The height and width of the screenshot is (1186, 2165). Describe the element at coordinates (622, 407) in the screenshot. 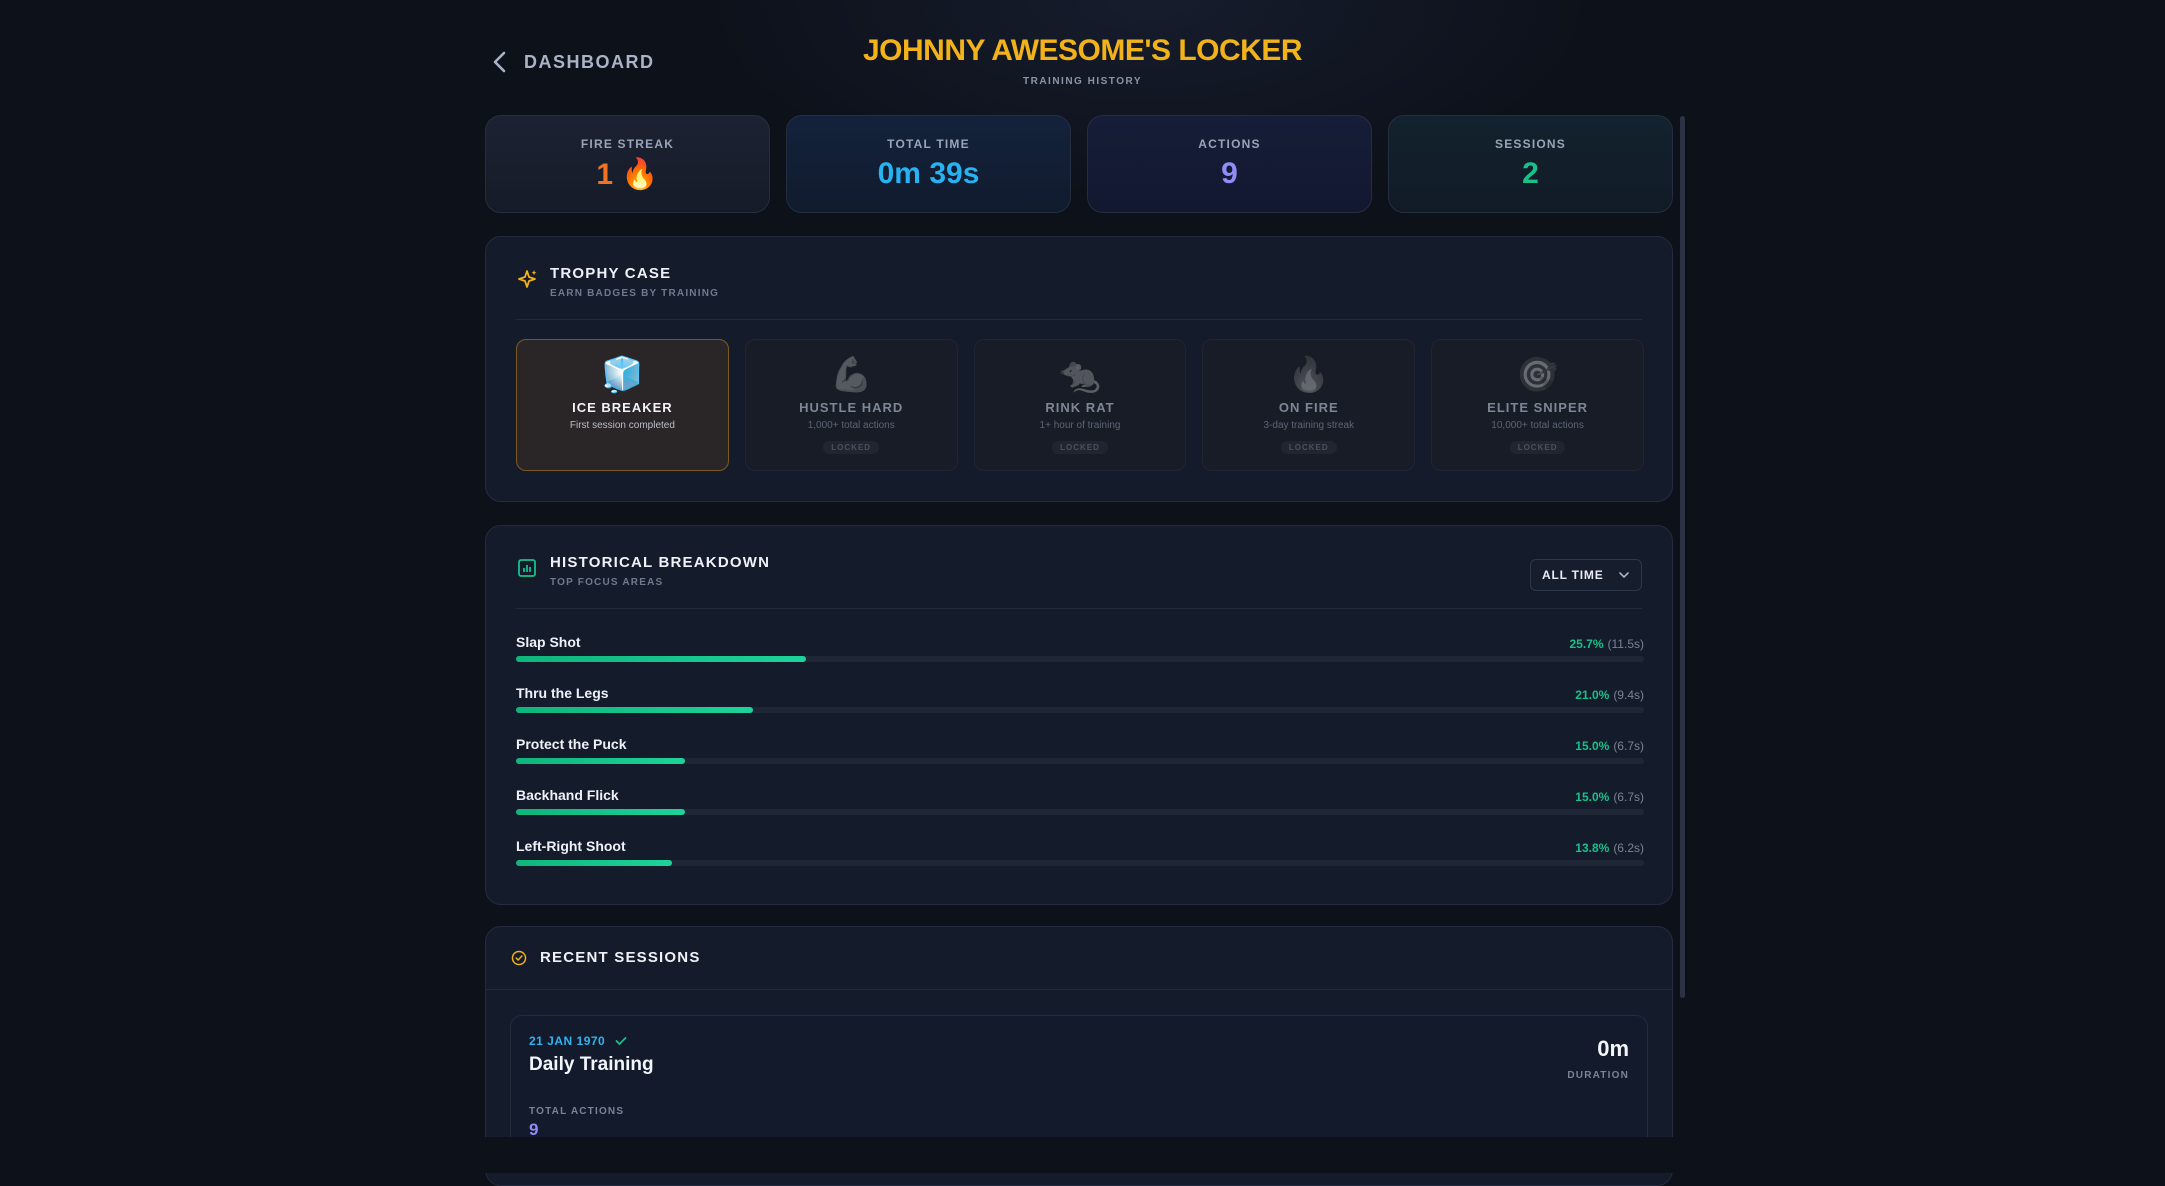

I see `badge-name: ICE BREAKER` at that location.